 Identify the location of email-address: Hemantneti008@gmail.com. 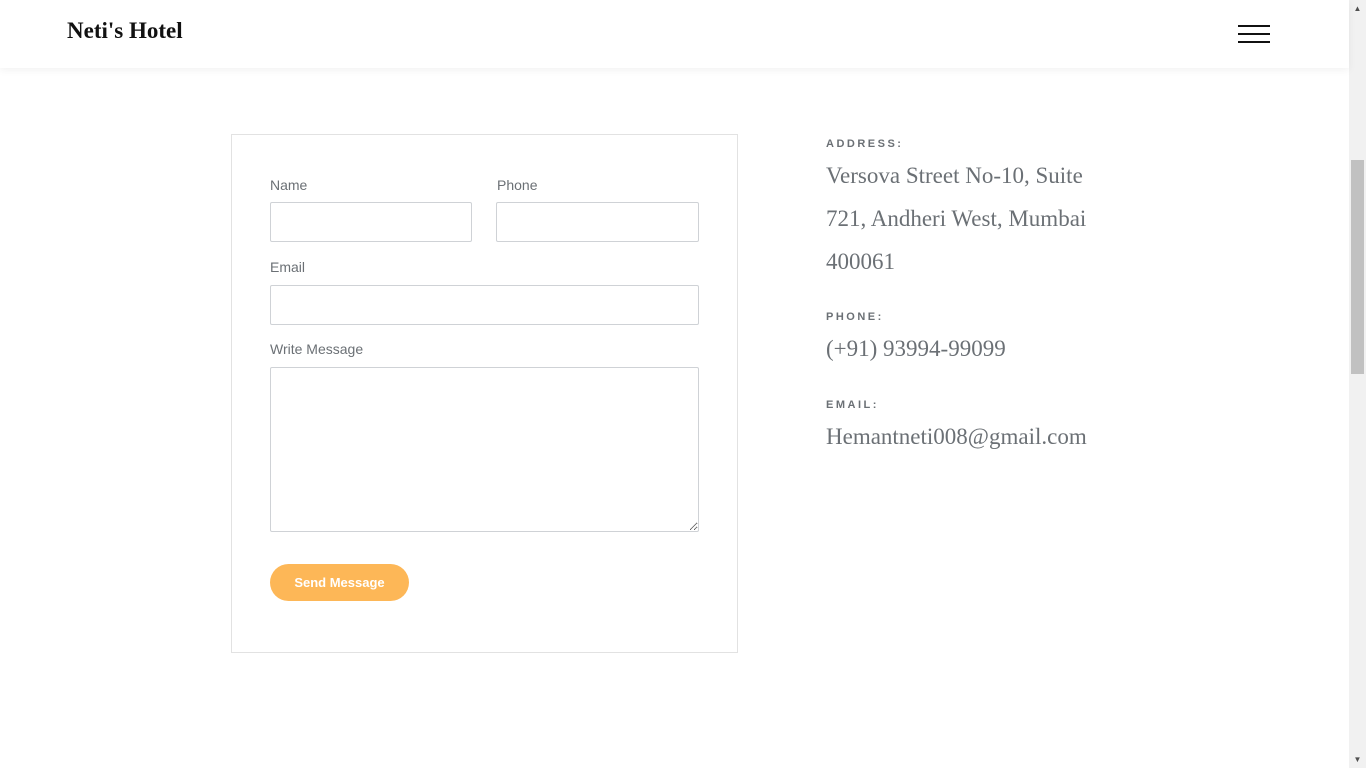
(956, 436).